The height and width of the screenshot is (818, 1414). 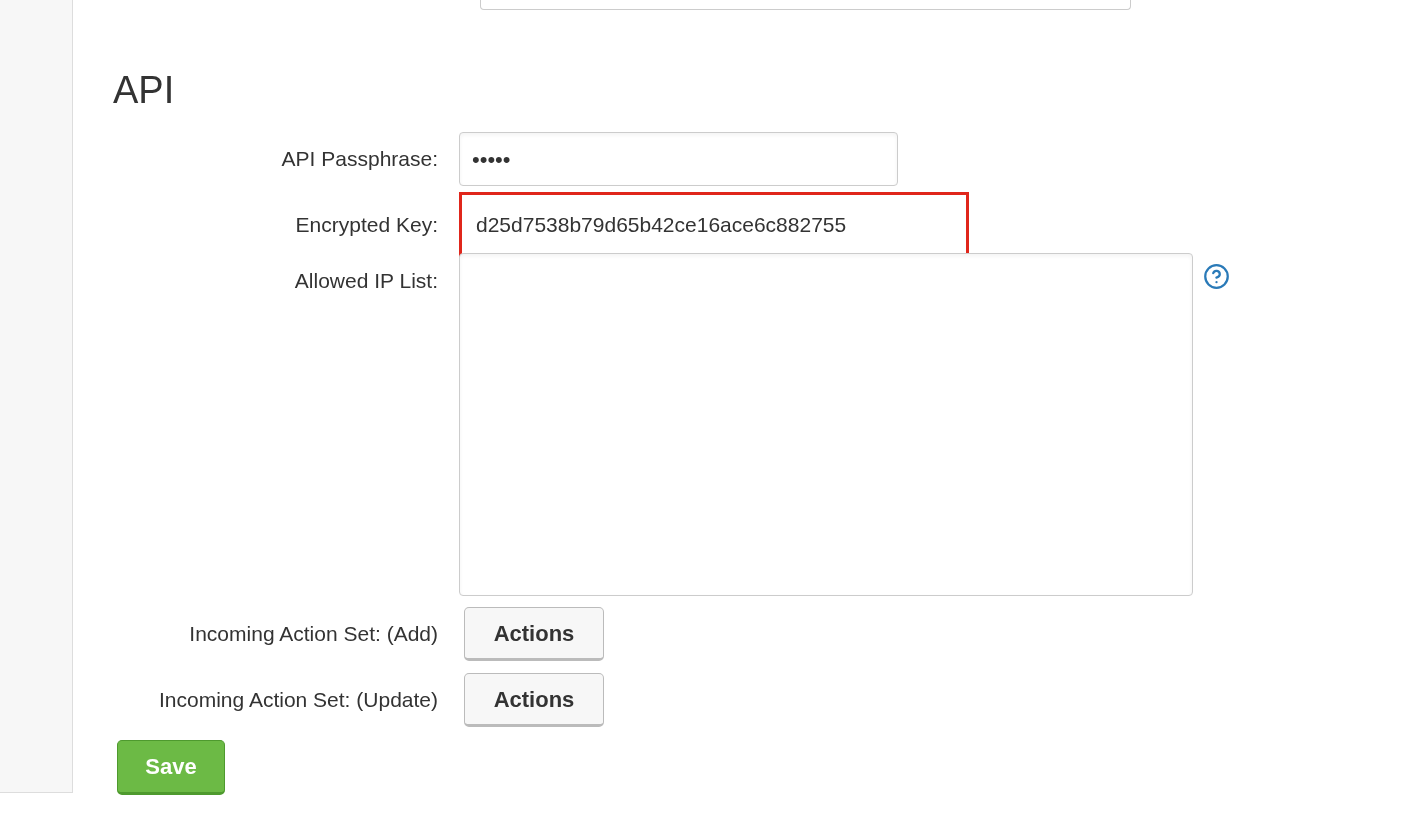 I want to click on input-field, so click(x=805, y=5).